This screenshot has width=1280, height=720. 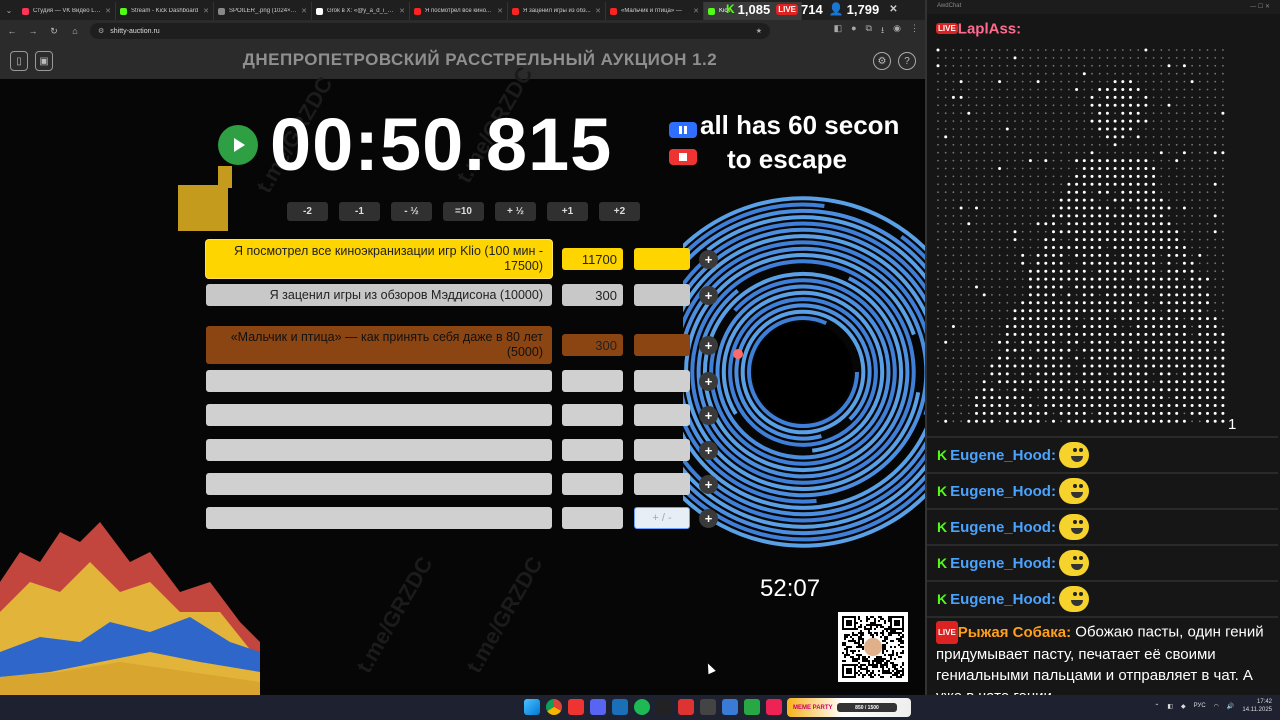 I want to click on extension-icon: ●, so click(x=853, y=31).